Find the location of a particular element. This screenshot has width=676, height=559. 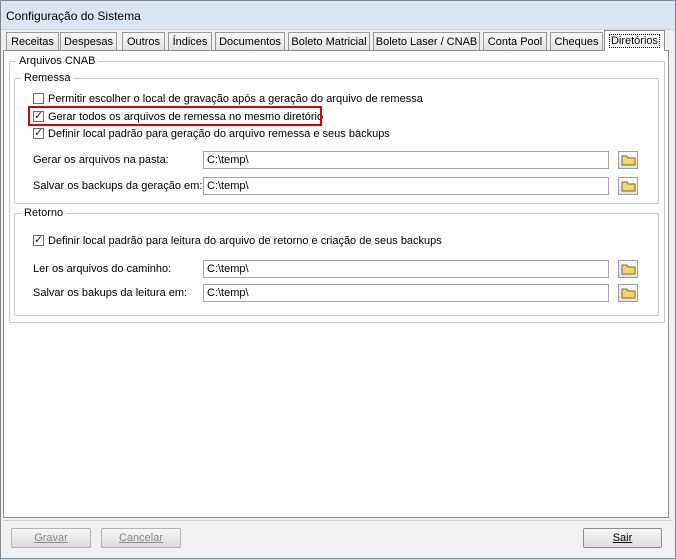

tab-conta-pool: Conta Pool is located at coordinates (515, 41).